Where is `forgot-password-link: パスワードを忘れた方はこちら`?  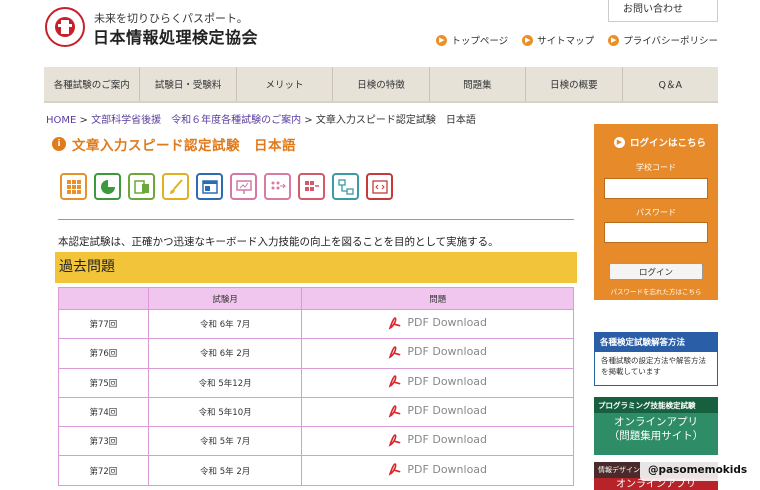 forgot-password-link: パスワードを忘れた方はこちら is located at coordinates (656, 291).